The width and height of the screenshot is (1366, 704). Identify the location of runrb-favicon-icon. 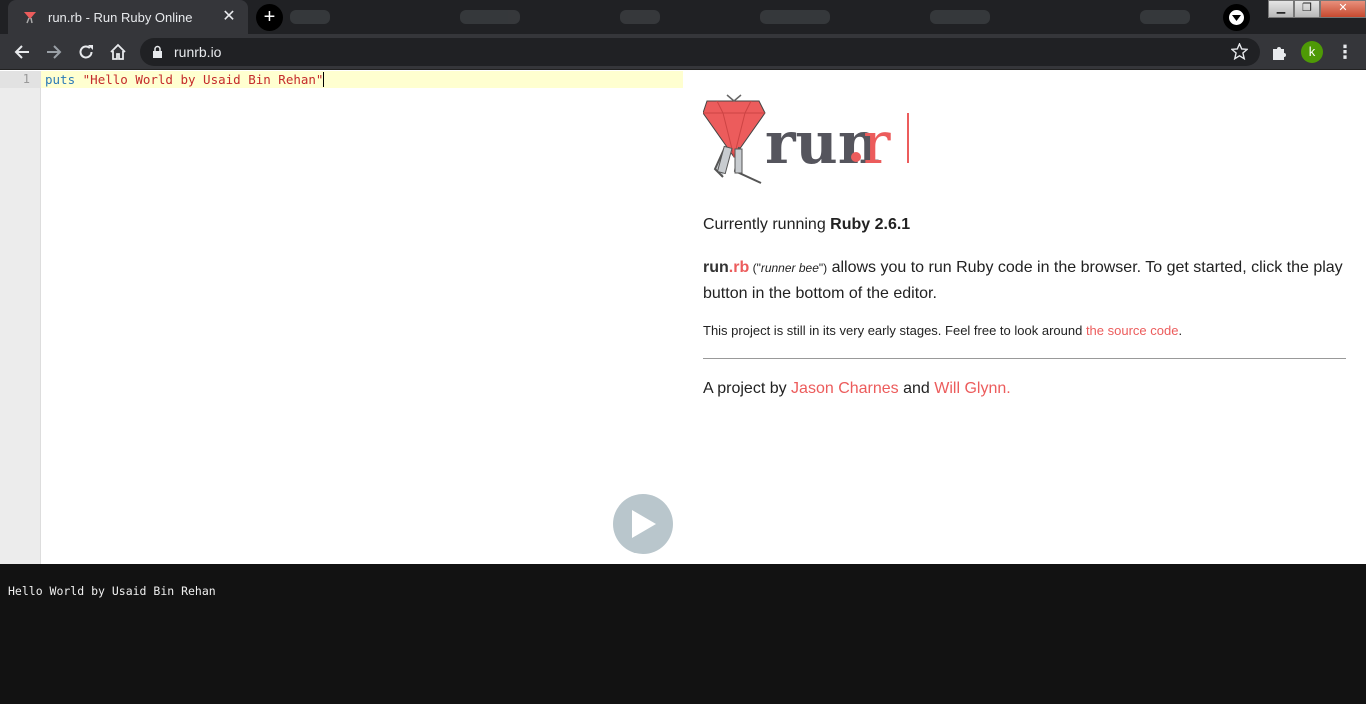
(30, 18).